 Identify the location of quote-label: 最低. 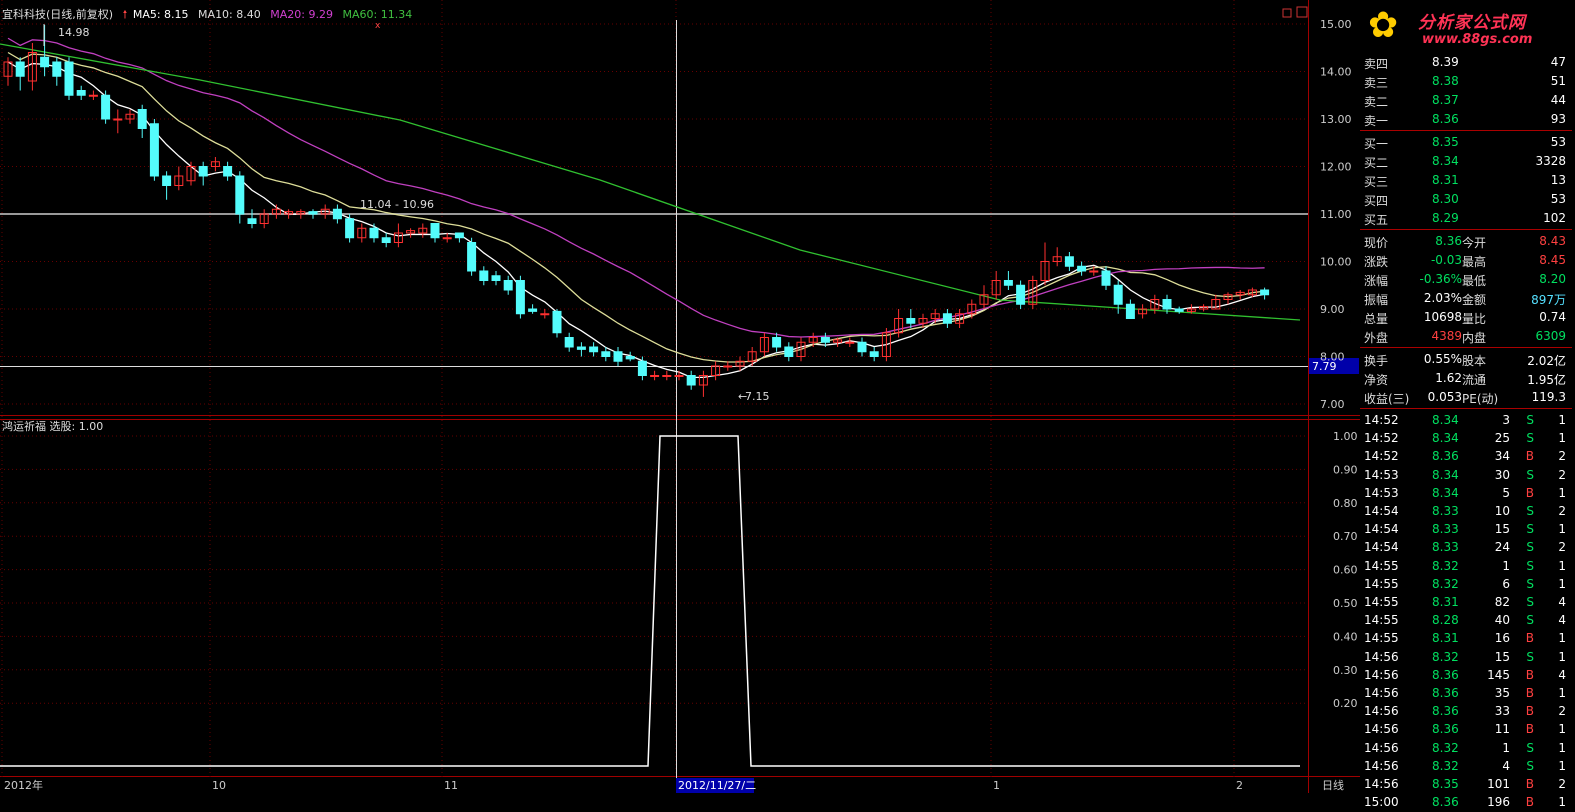
(1474, 281).